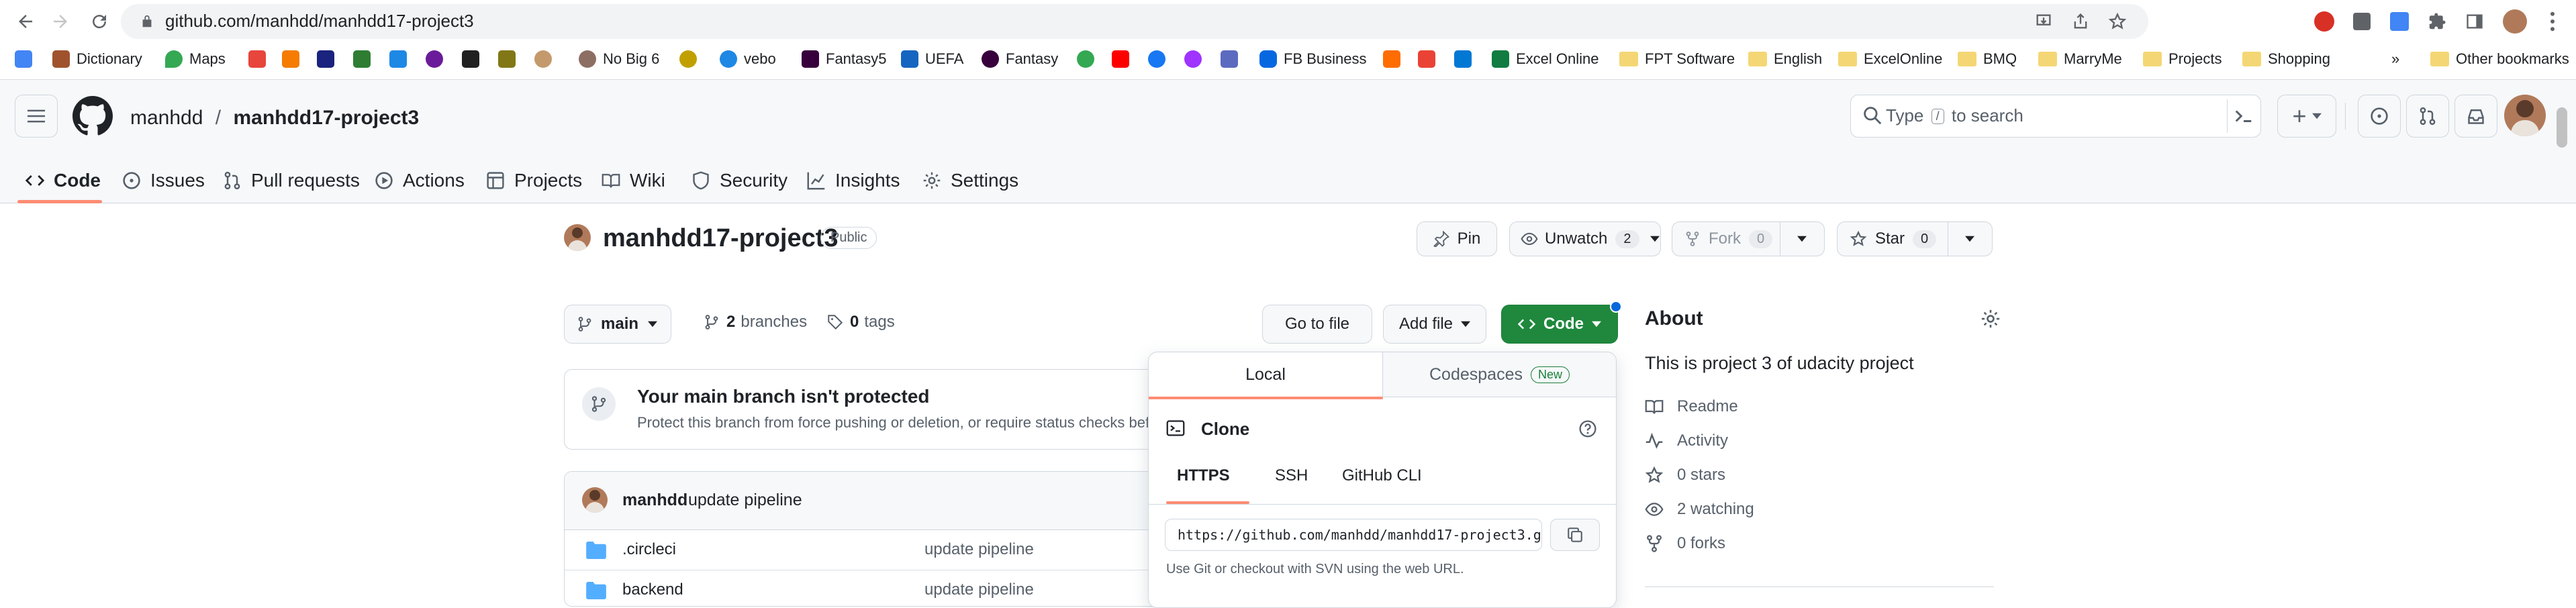 The image size is (2576, 608). I want to click on repo-owner-avatar, so click(577, 237).